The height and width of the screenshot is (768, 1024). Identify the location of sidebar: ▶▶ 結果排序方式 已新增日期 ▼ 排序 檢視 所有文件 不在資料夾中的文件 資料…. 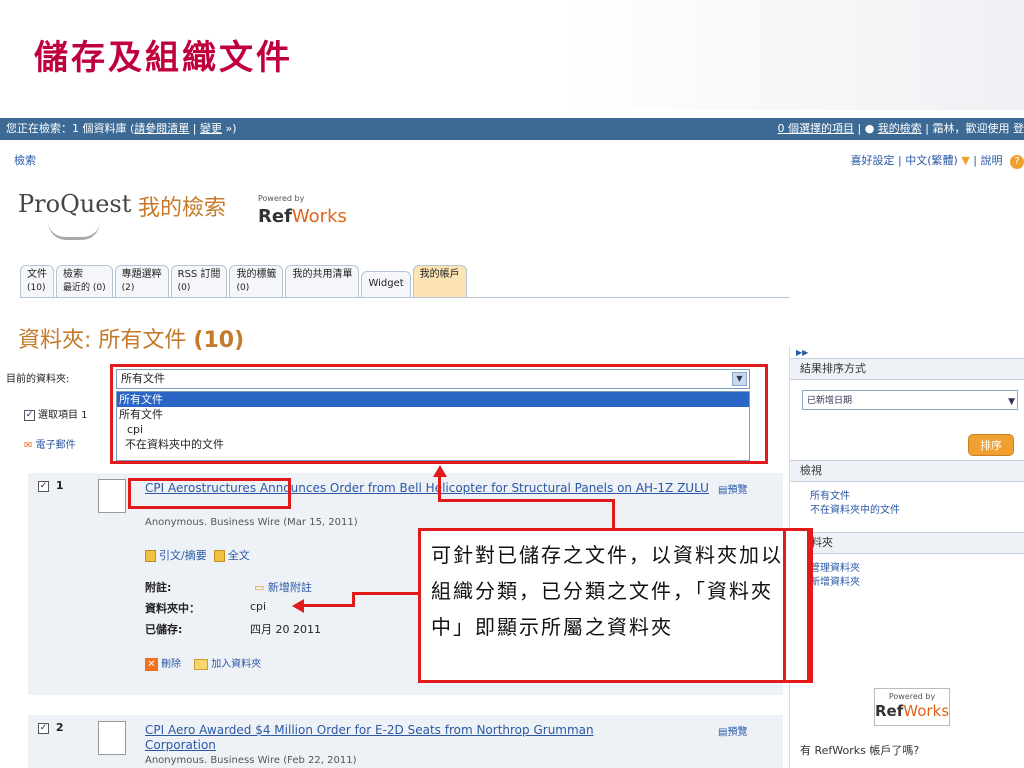
(906, 557).